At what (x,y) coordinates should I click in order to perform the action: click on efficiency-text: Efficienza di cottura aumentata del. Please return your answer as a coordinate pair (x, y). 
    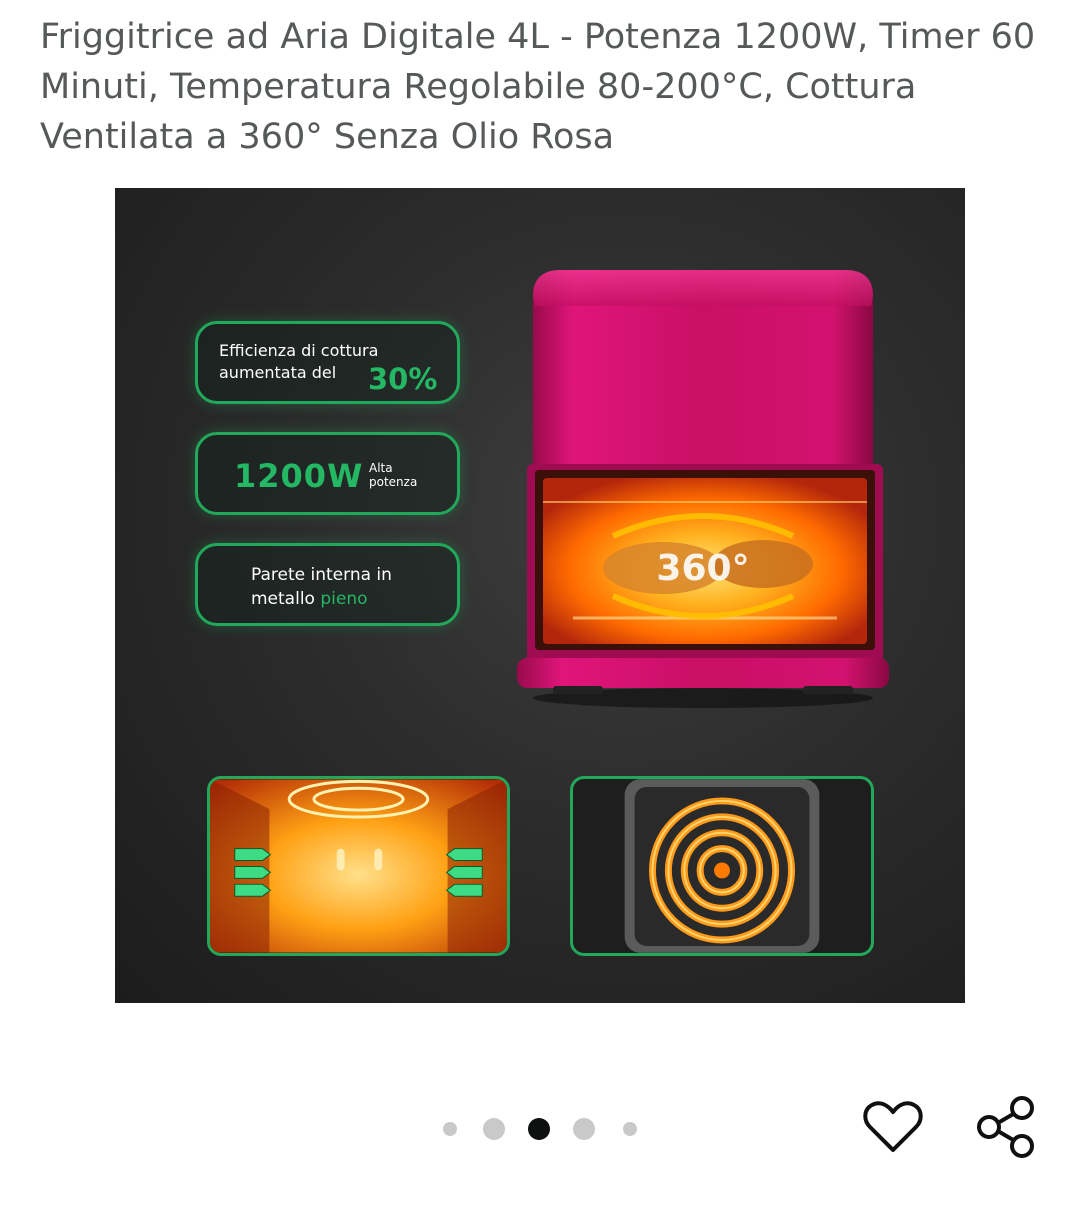
    Looking at the image, I should click on (298, 362).